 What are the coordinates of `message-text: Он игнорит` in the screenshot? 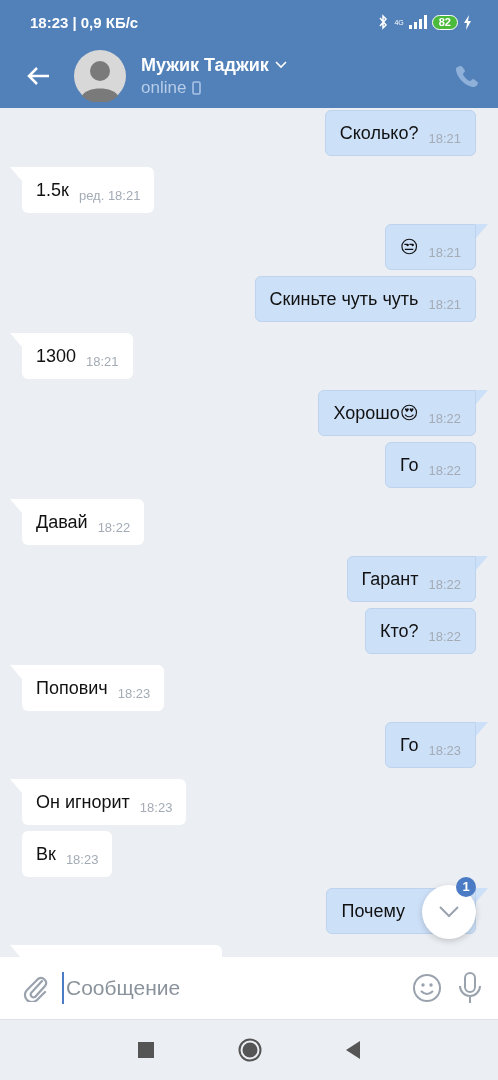 It's located at (83, 802).